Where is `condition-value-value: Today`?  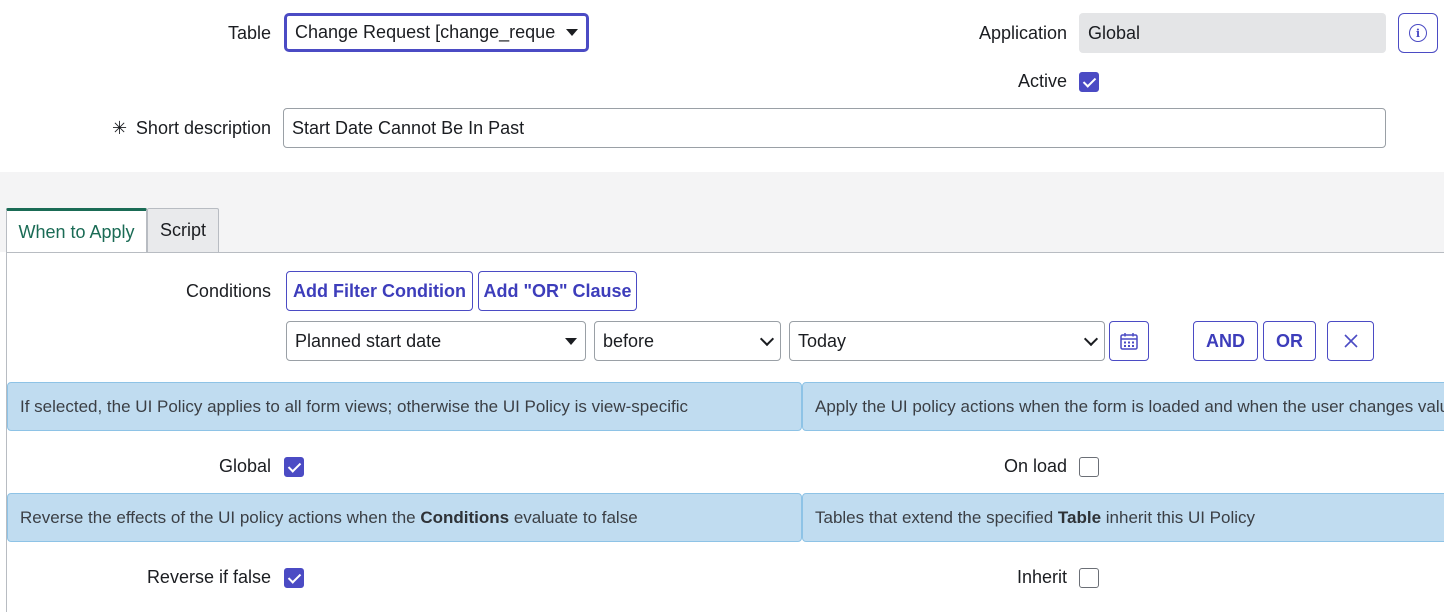
condition-value-value: Today is located at coordinates (822, 340).